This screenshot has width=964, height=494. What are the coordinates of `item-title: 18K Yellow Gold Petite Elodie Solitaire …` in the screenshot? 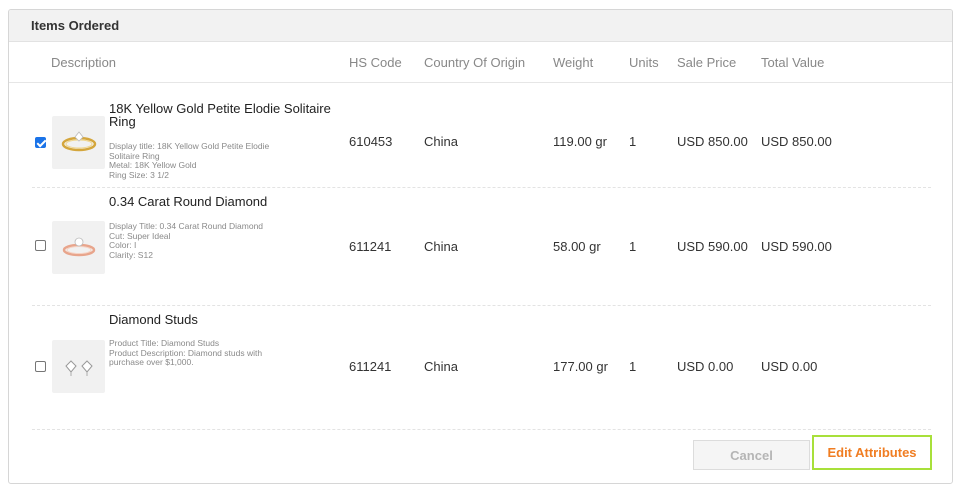 It's located at (220, 115).